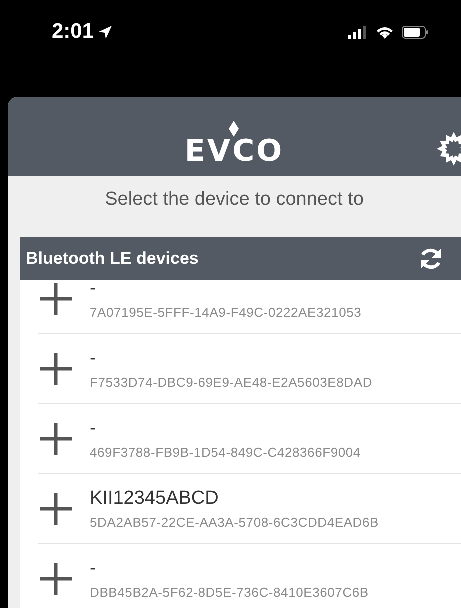  Describe the element at coordinates (240, 576) in the screenshot. I see `device-row: - DBB45B2A-5F62-8D5E-736C-8410E3607C6B` at that location.